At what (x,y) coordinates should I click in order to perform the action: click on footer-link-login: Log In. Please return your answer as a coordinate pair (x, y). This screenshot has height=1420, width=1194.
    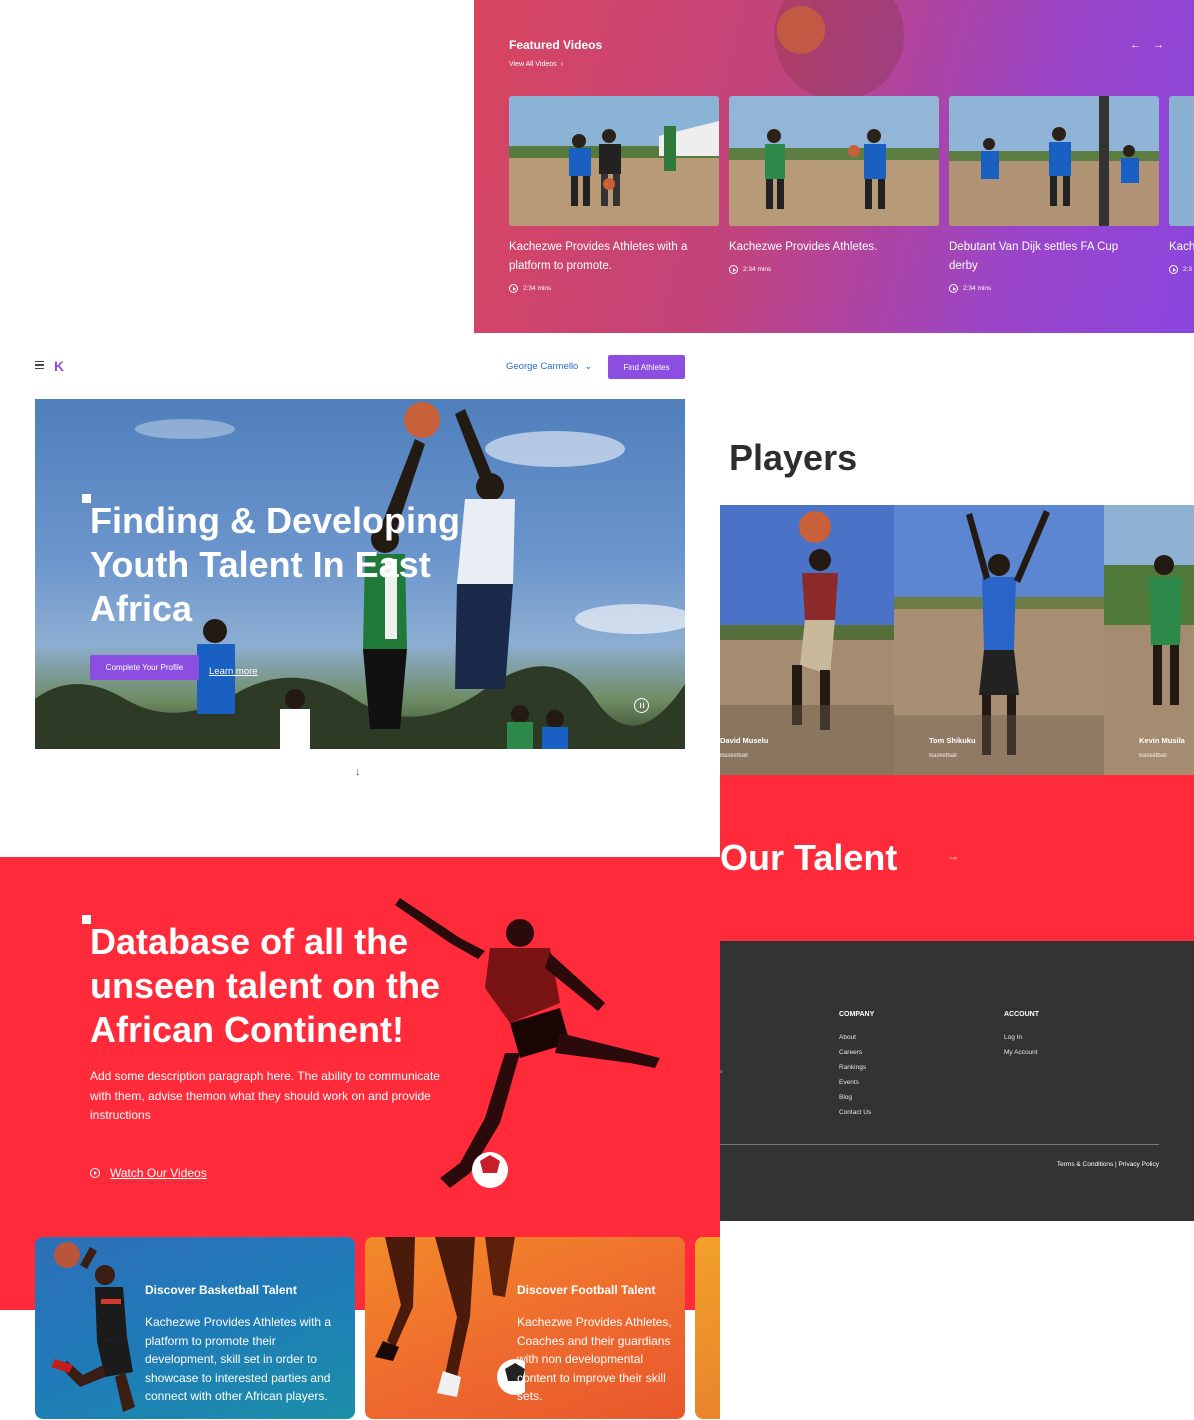
    Looking at the image, I should click on (1021, 1041).